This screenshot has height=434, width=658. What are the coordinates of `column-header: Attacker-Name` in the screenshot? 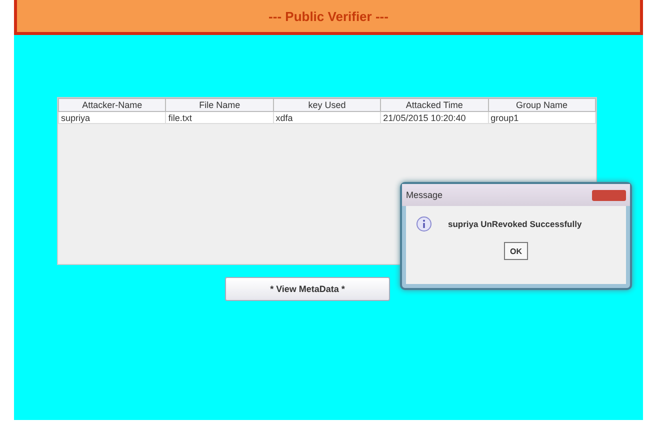 It's located at (112, 105).